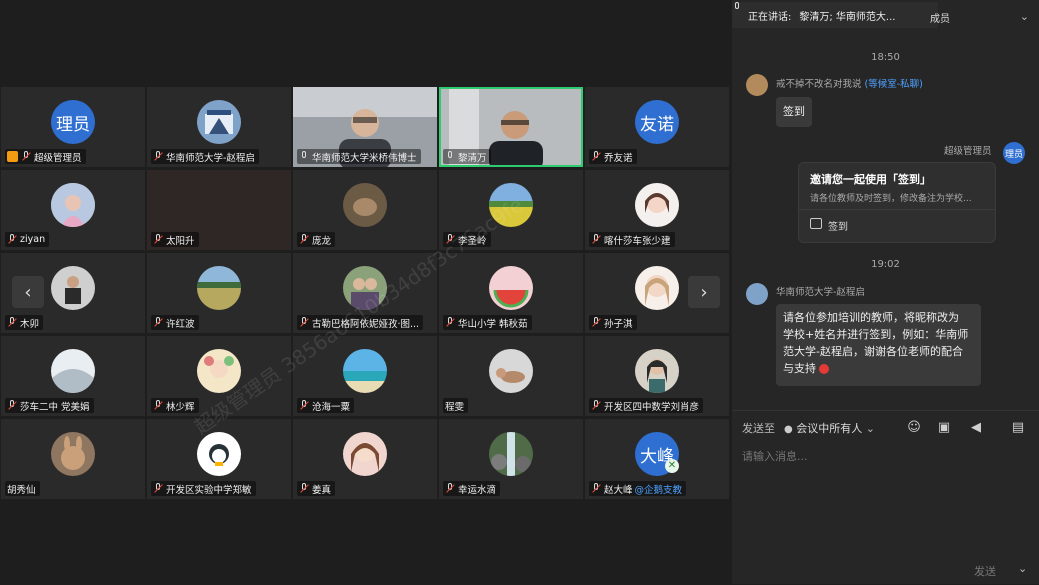  I want to click on participant-nameplate: 黎清万, so click(467, 156).